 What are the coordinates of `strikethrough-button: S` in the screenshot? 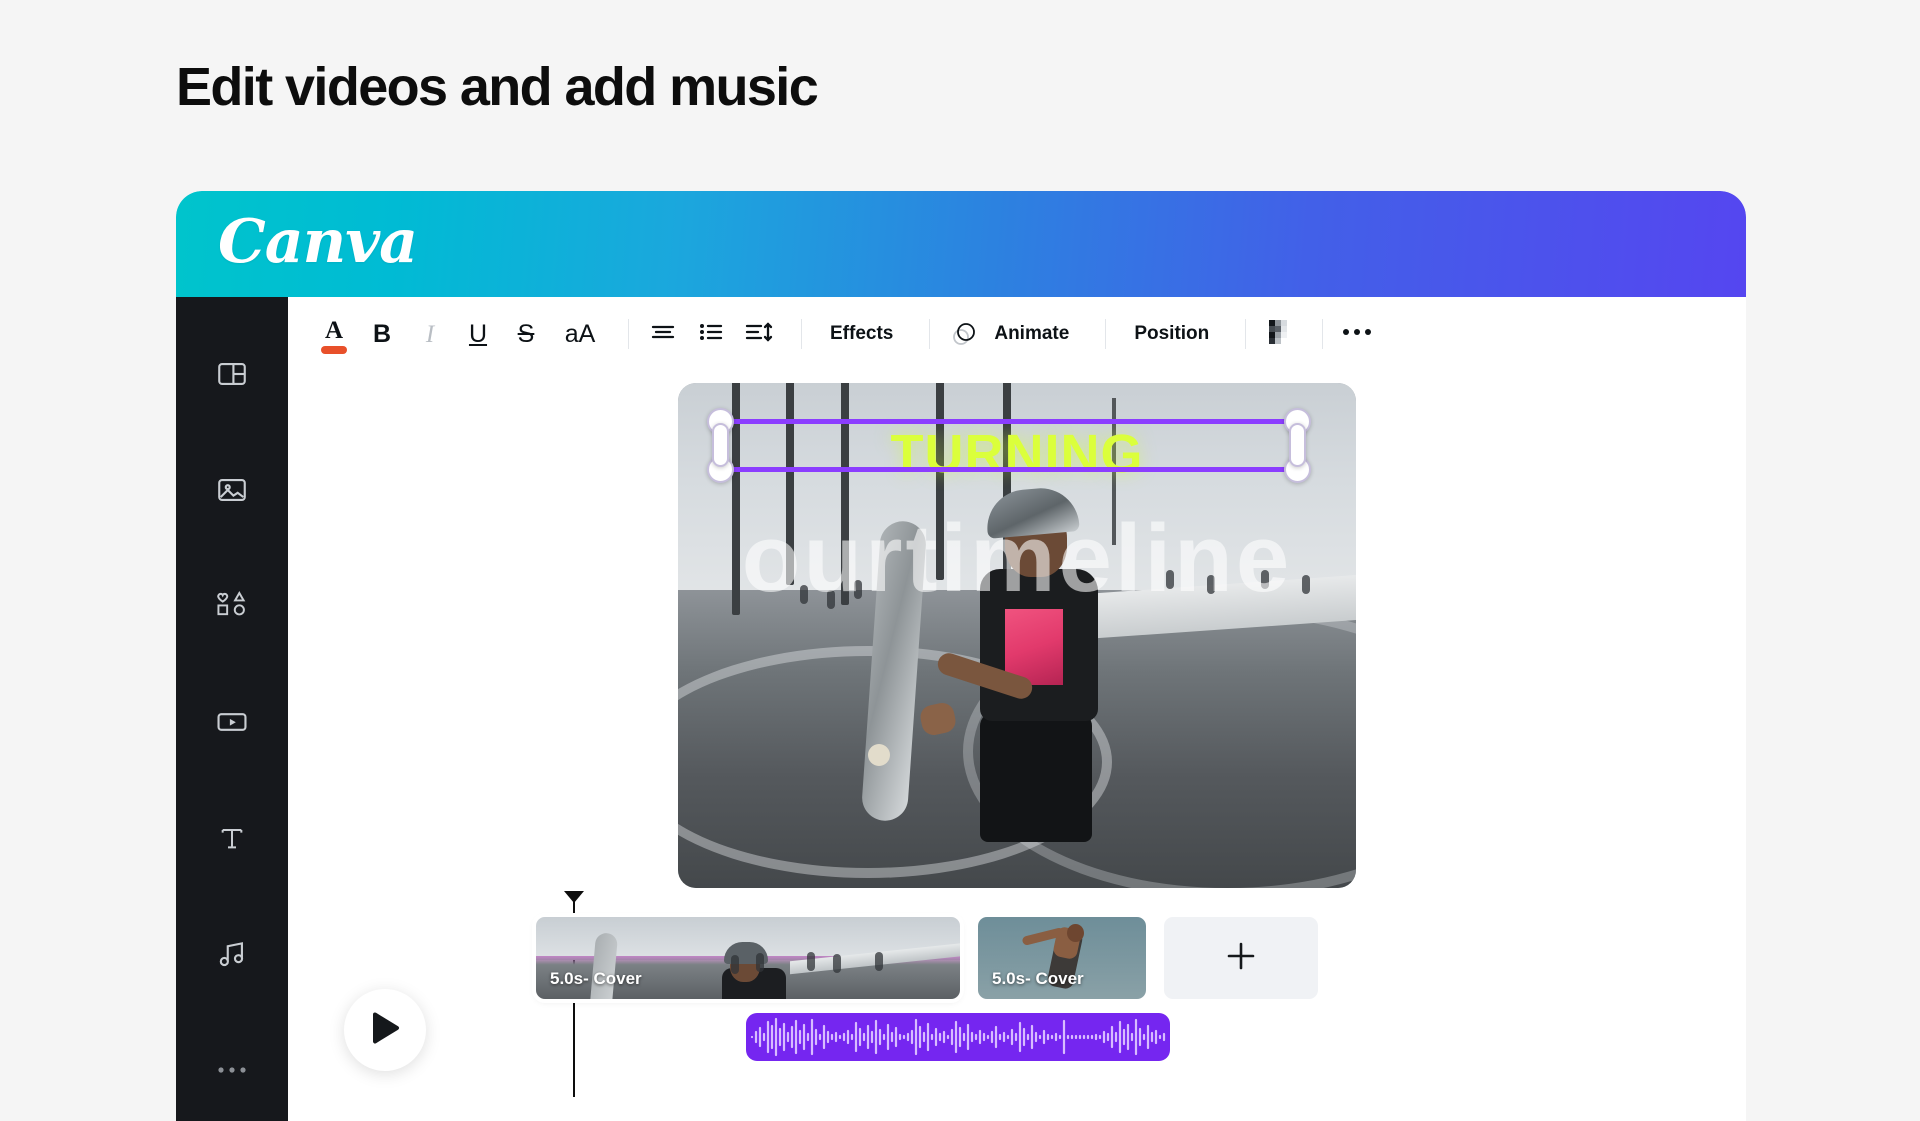 It's located at (526, 334).